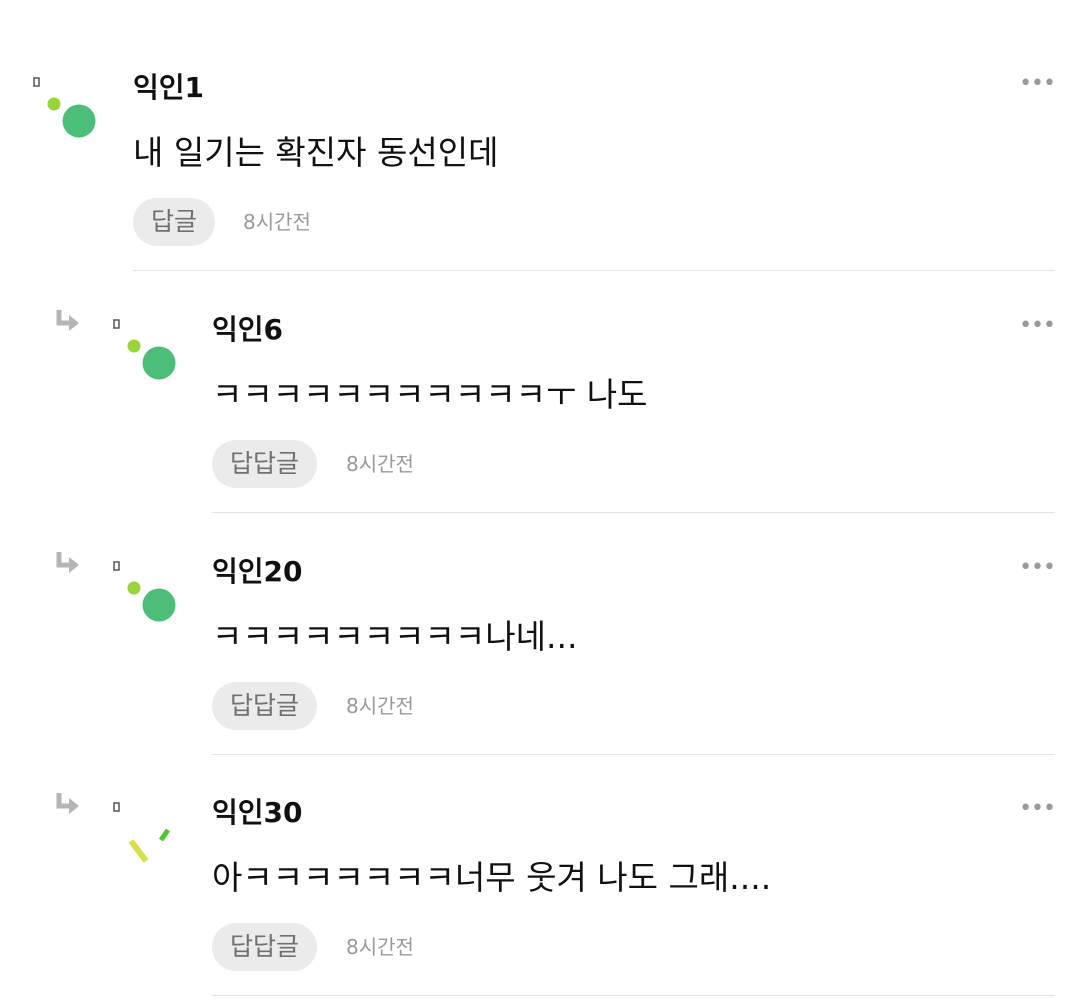 The height and width of the screenshot is (999, 1080). Describe the element at coordinates (169, 87) in the screenshot. I see `comment-author: 익인1` at that location.